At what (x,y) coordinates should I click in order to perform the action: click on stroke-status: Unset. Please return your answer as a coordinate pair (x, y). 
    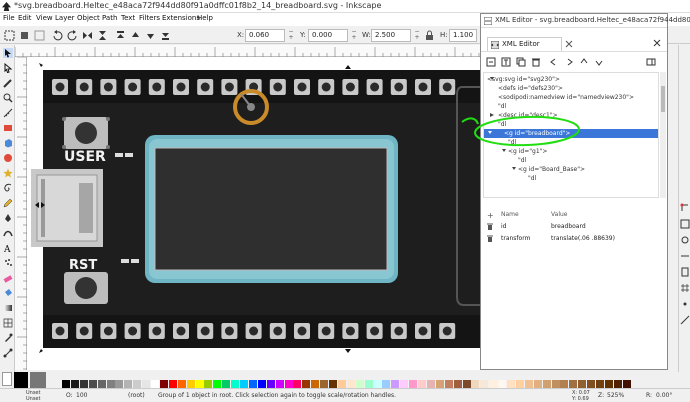
    Looking at the image, I should click on (33, 399).